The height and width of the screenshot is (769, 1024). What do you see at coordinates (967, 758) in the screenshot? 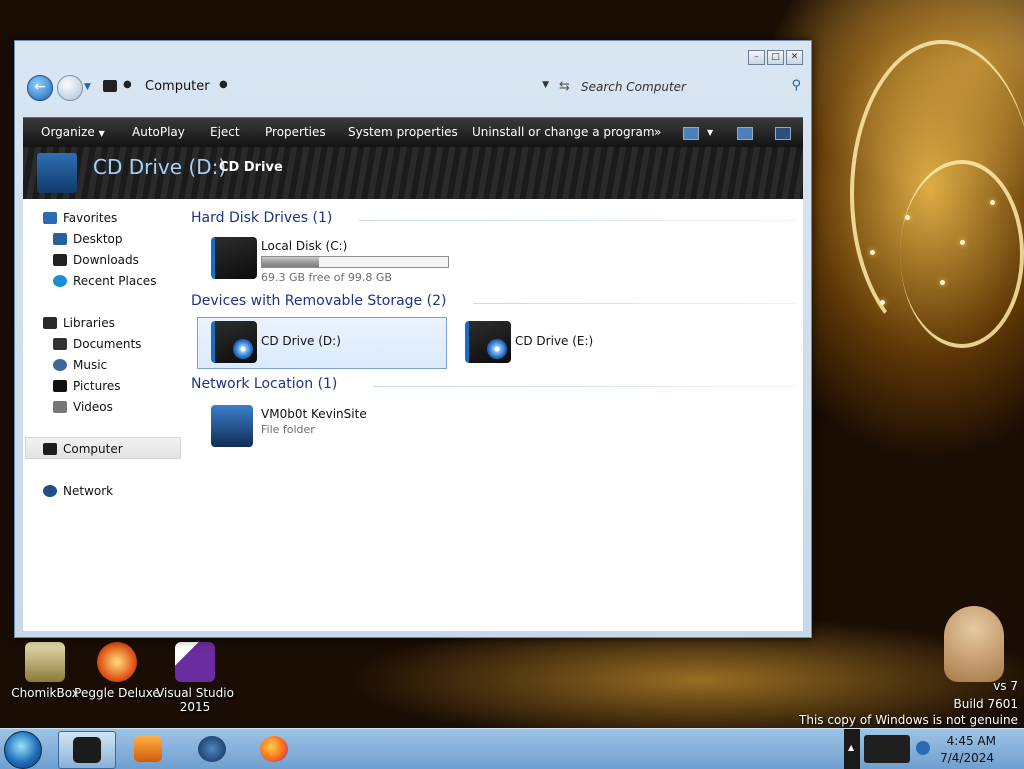
I see `clock-date: 7/4/2024` at bounding box center [967, 758].